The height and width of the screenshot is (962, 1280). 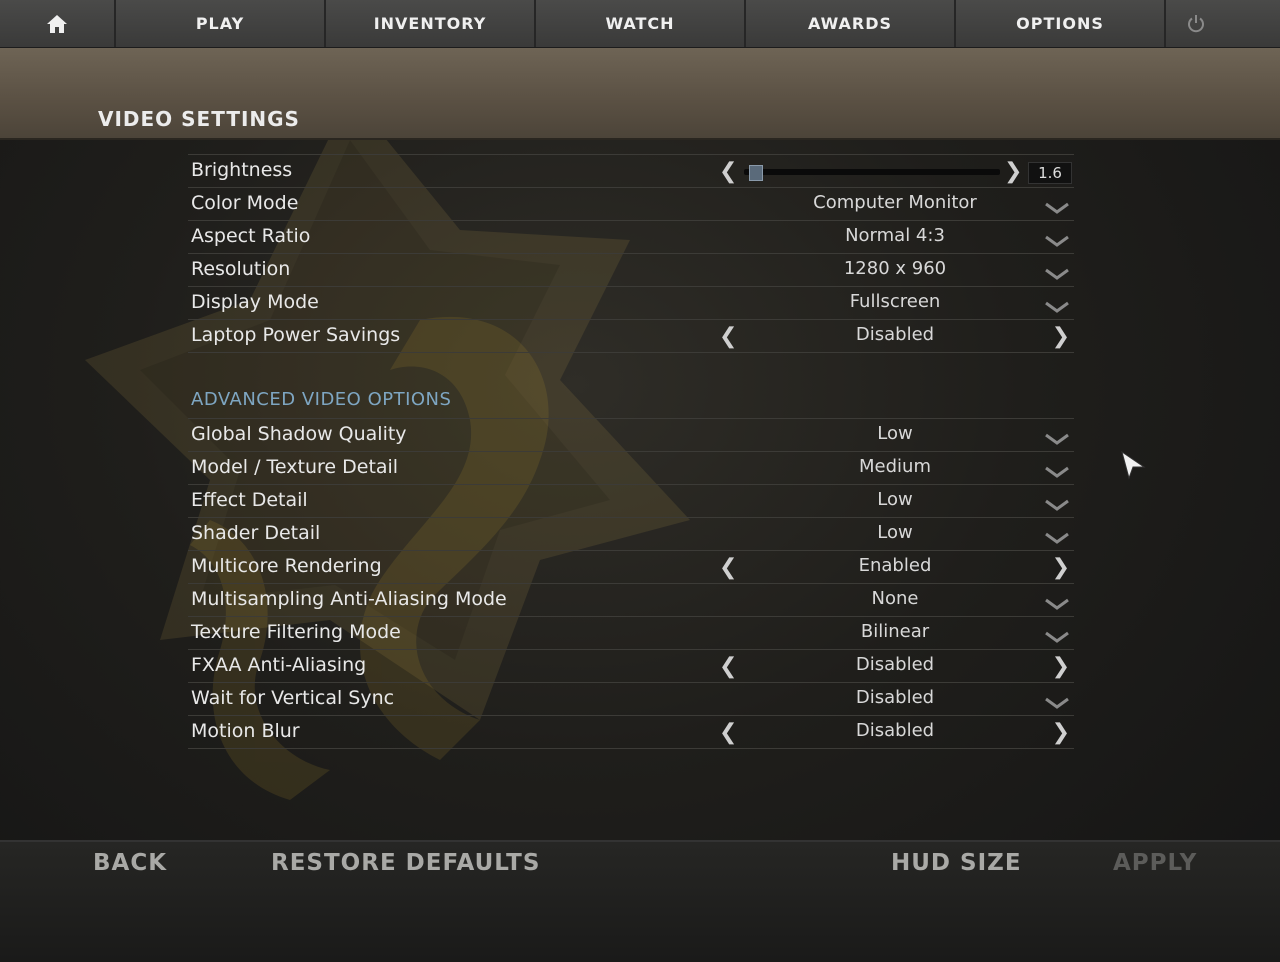 What do you see at coordinates (296, 335) in the screenshot?
I see `setting-label: Laptop Power Savings` at bounding box center [296, 335].